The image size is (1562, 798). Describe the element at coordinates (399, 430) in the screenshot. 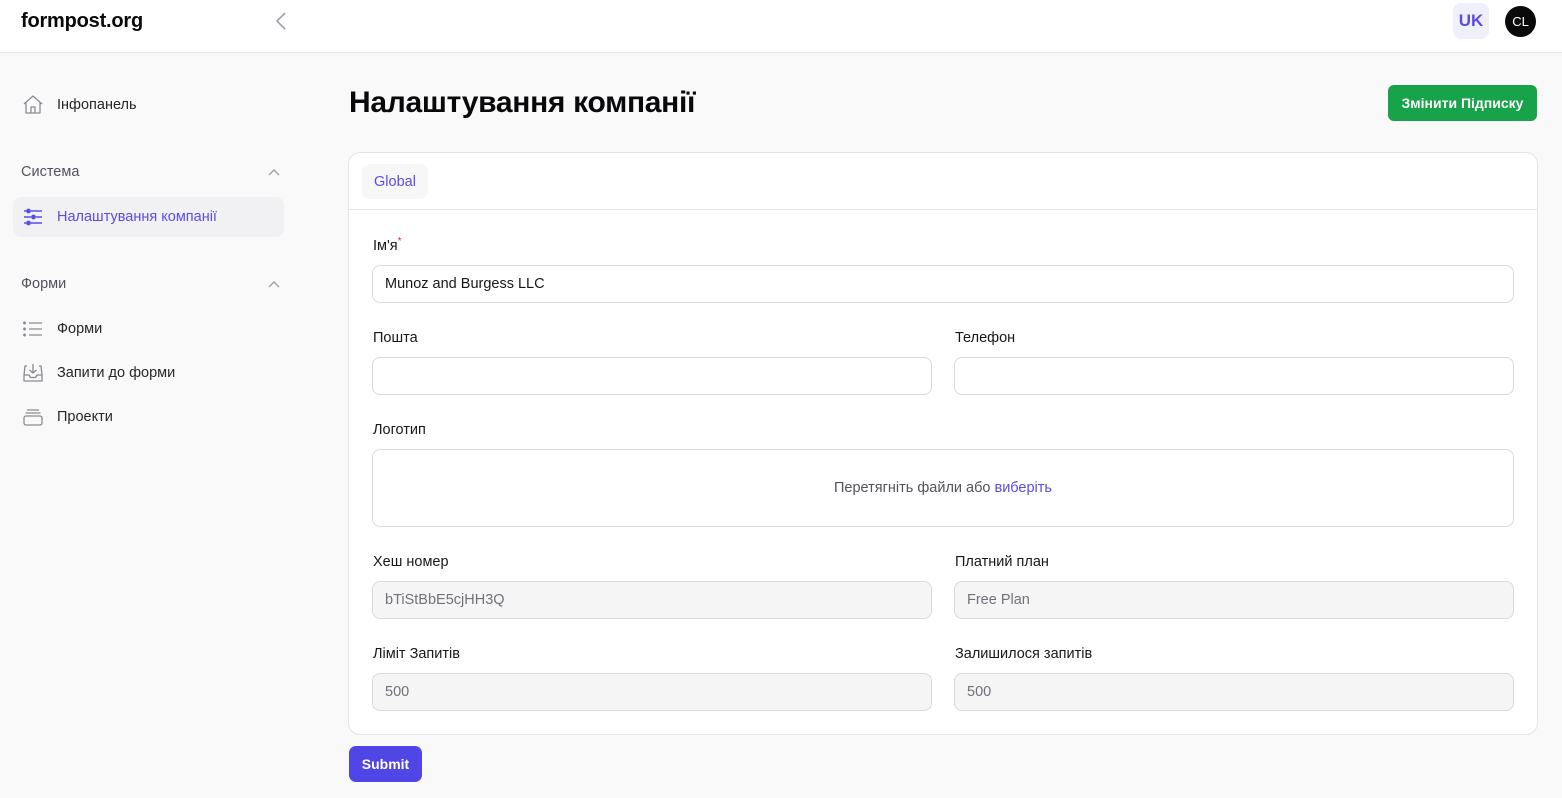

I see `logo-label: Логотип` at that location.